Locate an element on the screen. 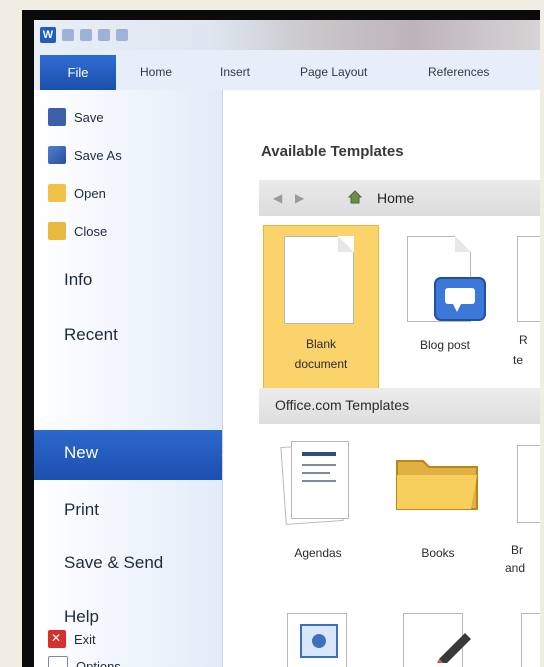 Image resolution: width=544 pixels, height=667 pixels. menu-close: Close is located at coordinates (77, 231).